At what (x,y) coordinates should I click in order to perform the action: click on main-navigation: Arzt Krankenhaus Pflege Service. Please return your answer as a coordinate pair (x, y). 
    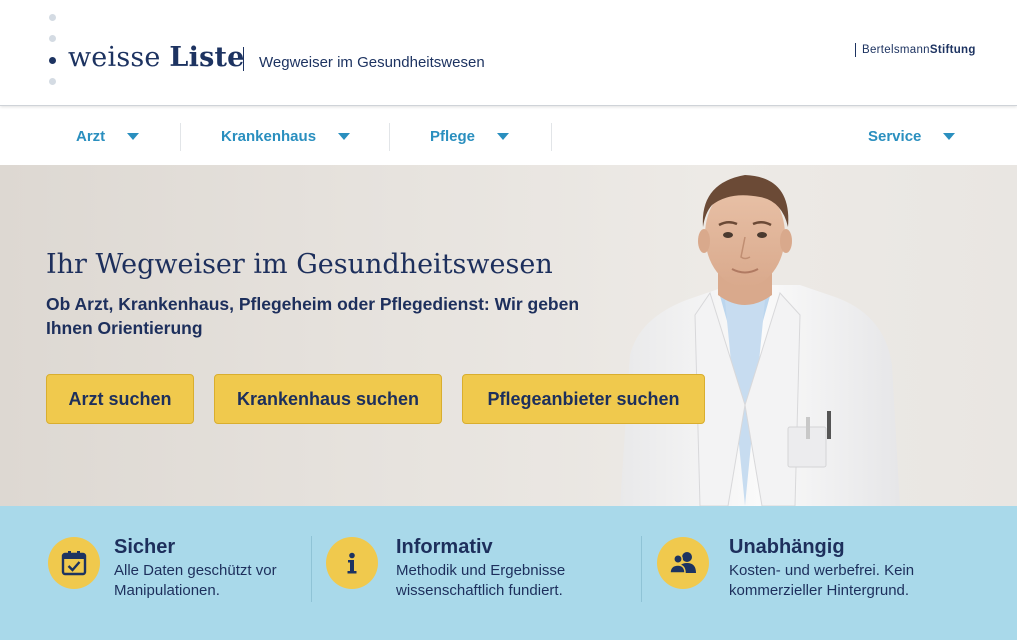
    Looking at the image, I should click on (508, 136).